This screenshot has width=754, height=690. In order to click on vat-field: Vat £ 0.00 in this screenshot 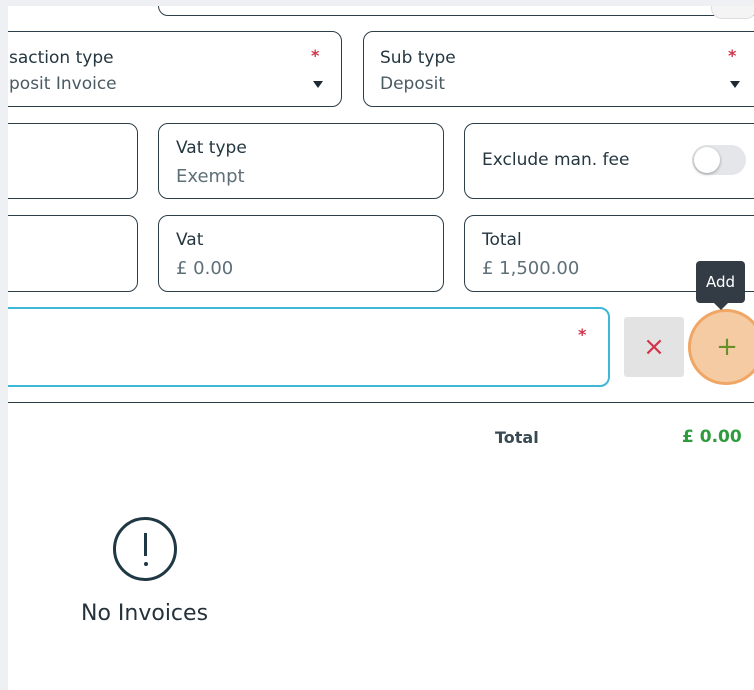, I will do `click(301, 253)`.